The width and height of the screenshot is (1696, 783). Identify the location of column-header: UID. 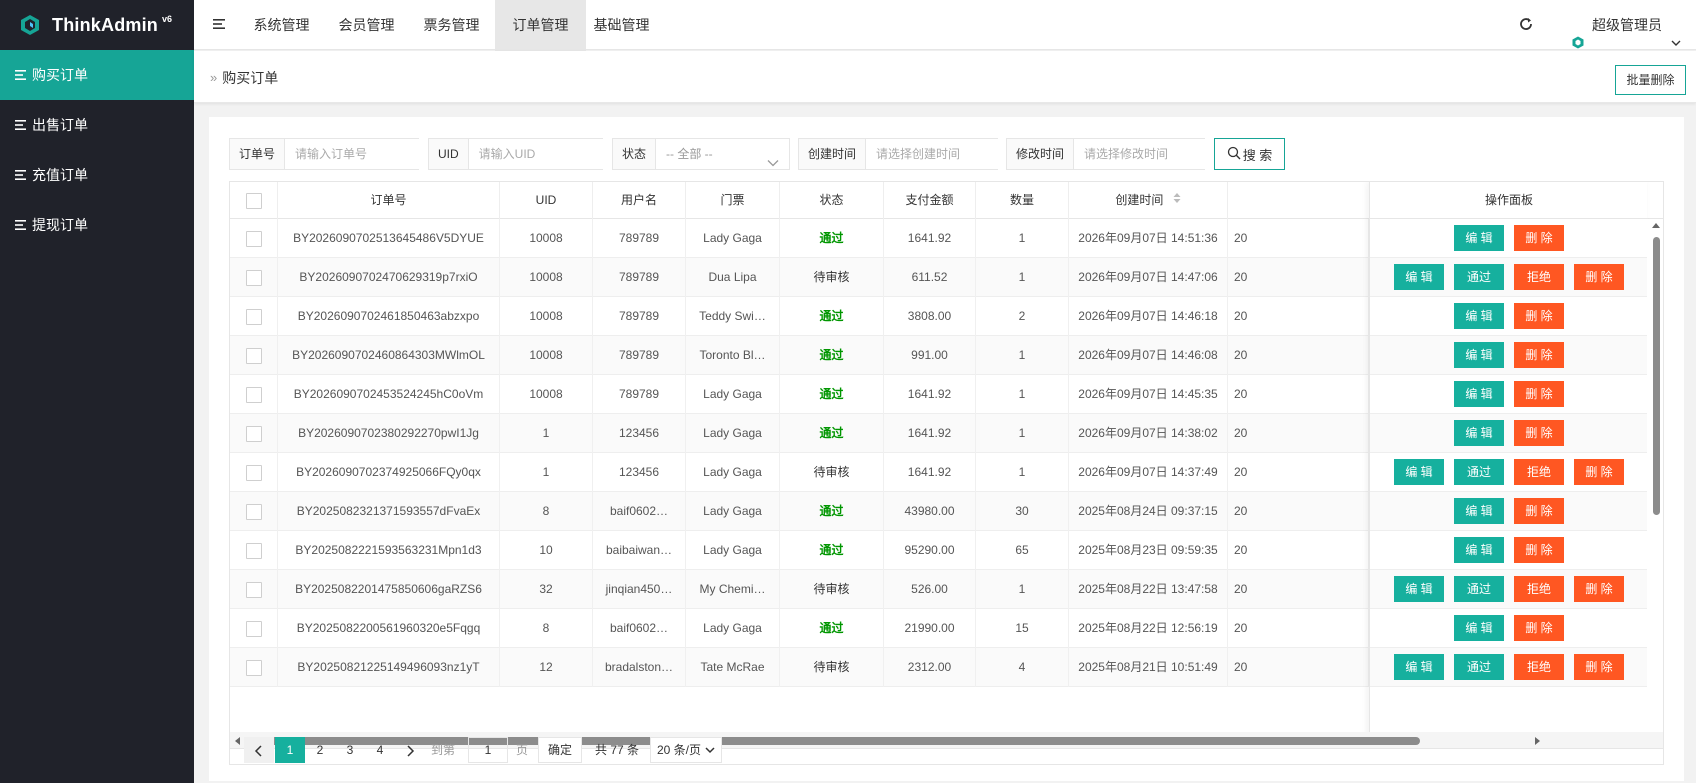
(546, 200).